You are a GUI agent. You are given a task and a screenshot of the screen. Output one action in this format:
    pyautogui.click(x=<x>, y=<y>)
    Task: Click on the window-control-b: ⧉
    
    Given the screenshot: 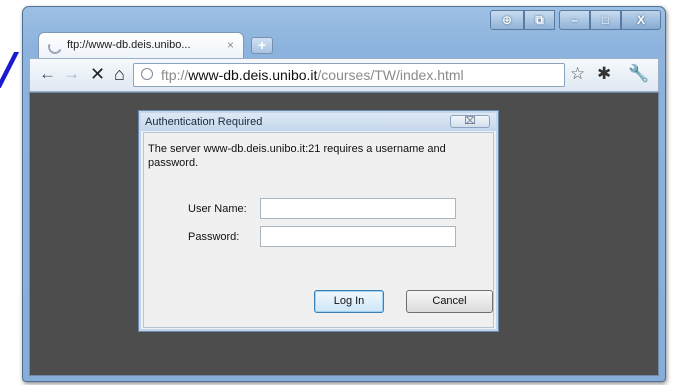 What is the action you would take?
    pyautogui.click(x=539, y=20)
    